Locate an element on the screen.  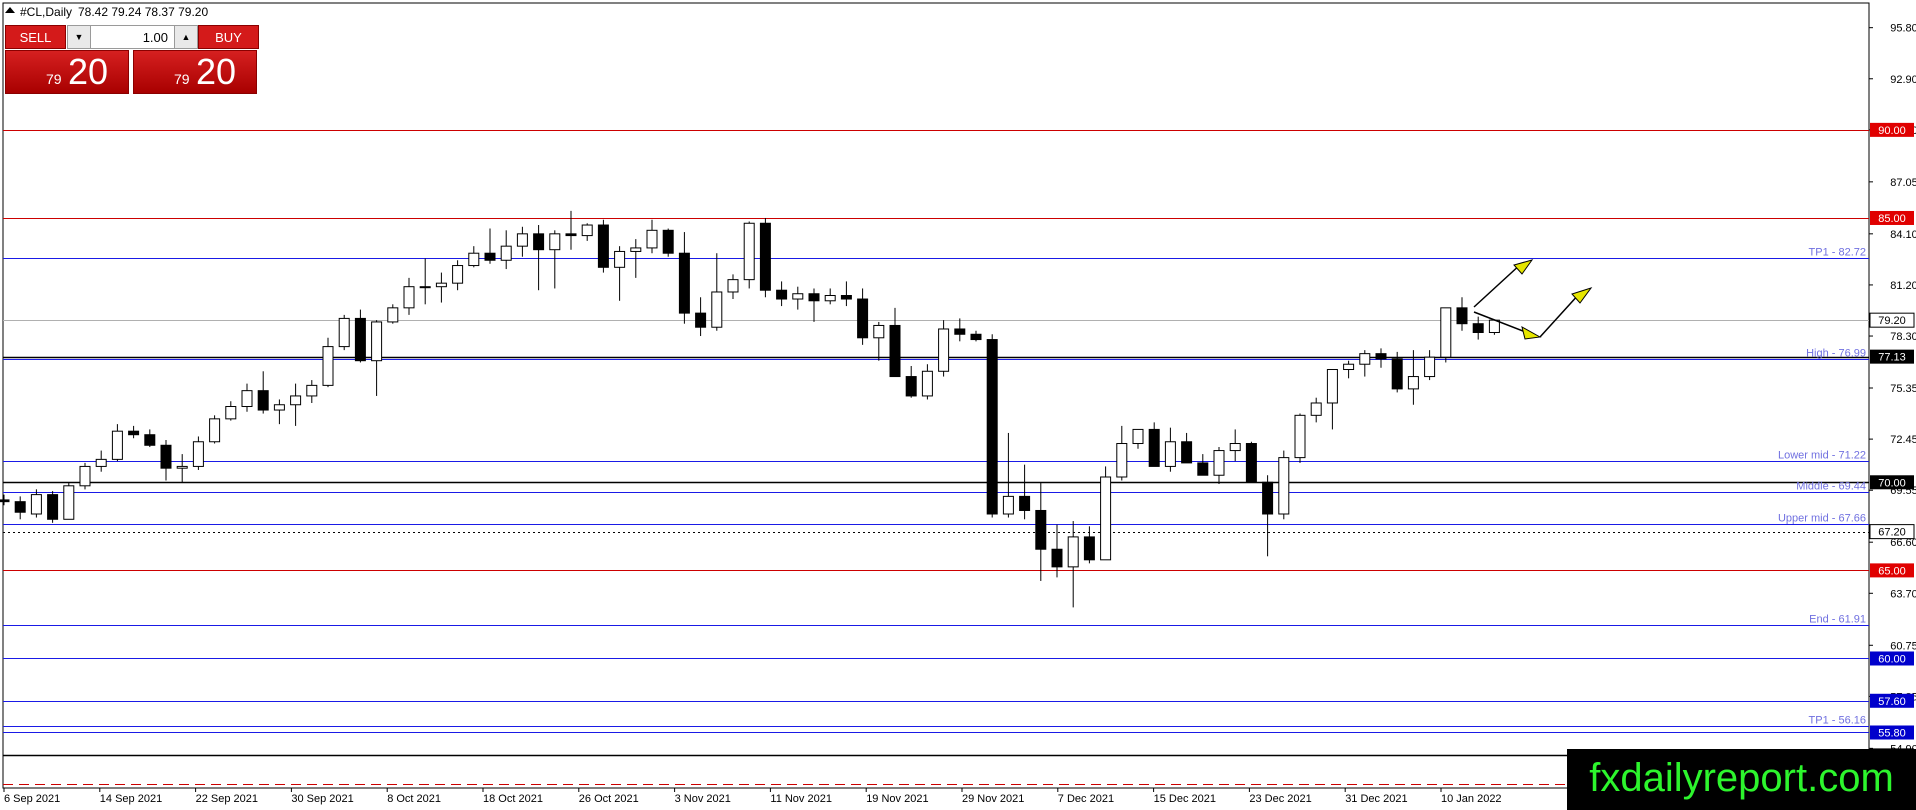
quantity-down-icon: ▼ is located at coordinates (79, 37).